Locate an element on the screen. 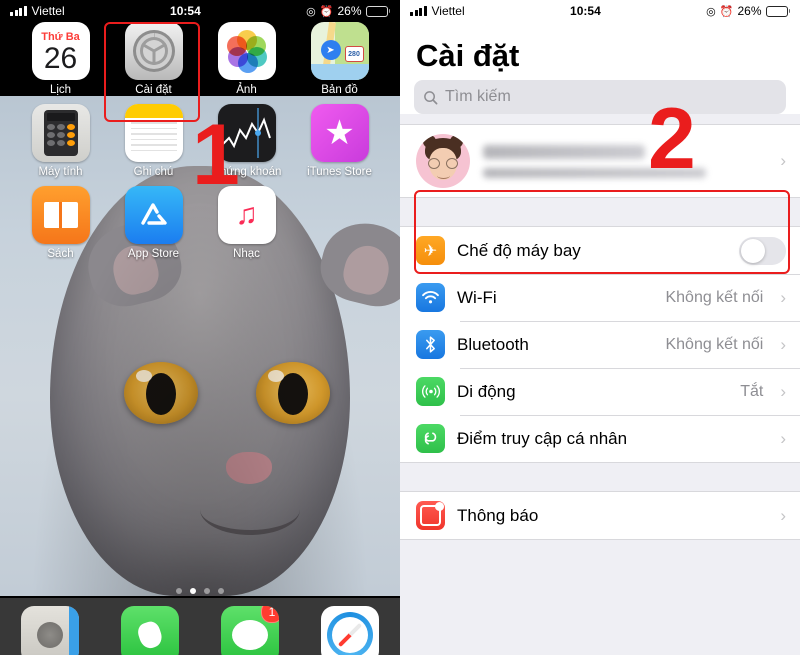 Image resolution: width=800 pixels, height=655 pixels. app-sach: Sách is located at coordinates (60, 223).